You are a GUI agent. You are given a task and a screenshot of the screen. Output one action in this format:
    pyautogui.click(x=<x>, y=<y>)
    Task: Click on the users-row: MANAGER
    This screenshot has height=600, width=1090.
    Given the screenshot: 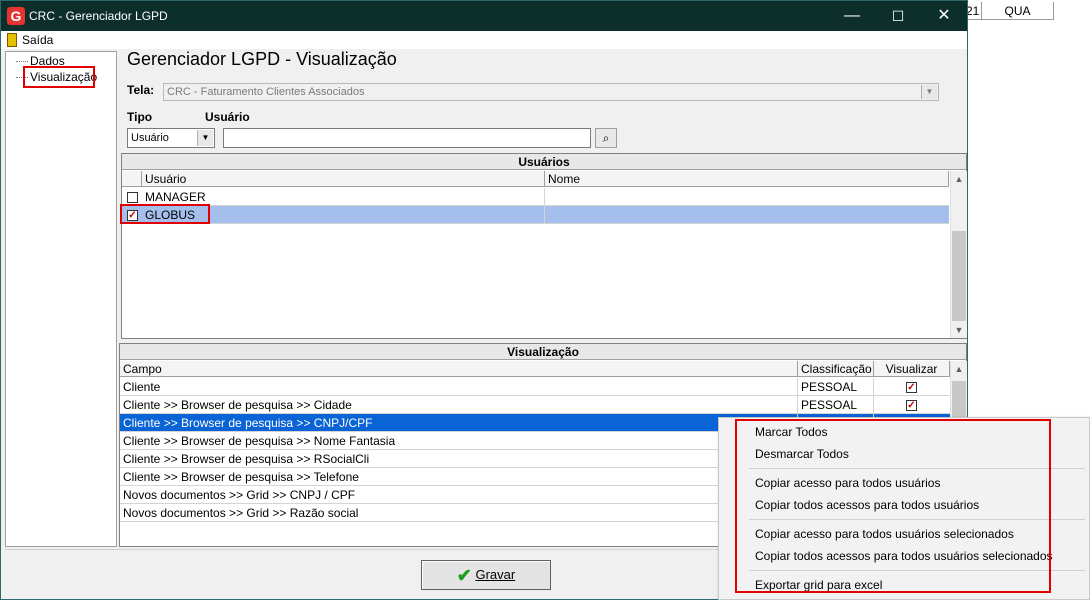 What is the action you would take?
    pyautogui.click(x=535, y=197)
    